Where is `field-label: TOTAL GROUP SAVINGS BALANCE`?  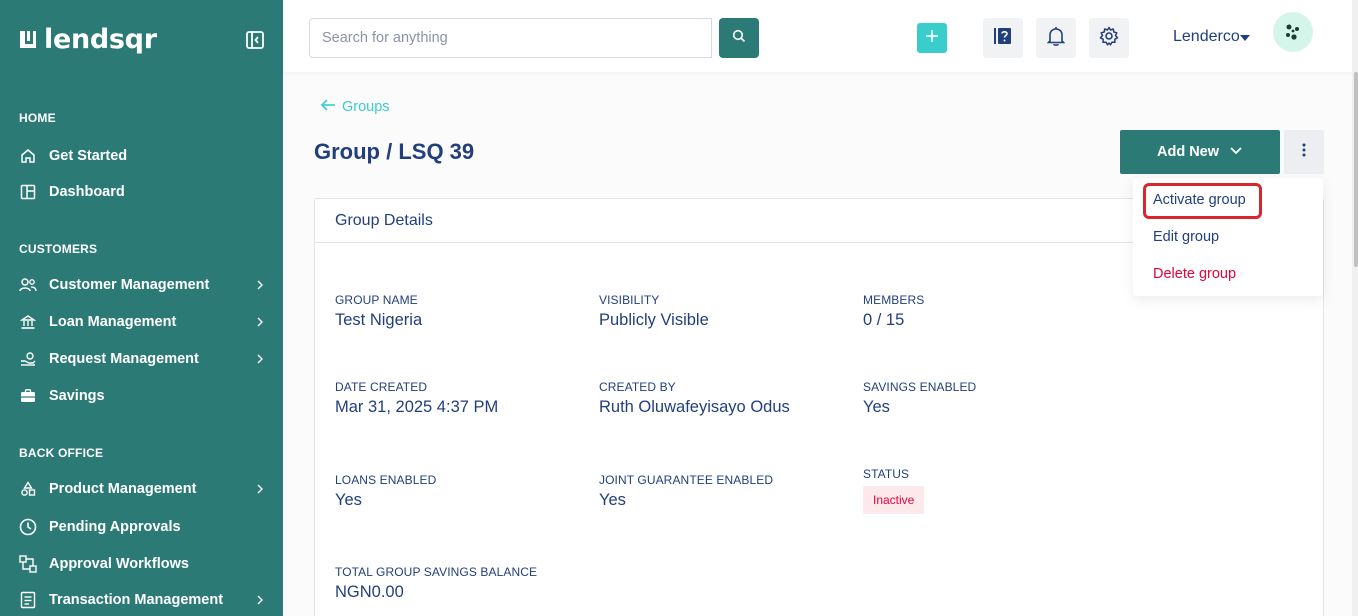
field-label: TOTAL GROUP SAVINGS BALANCE is located at coordinates (436, 572).